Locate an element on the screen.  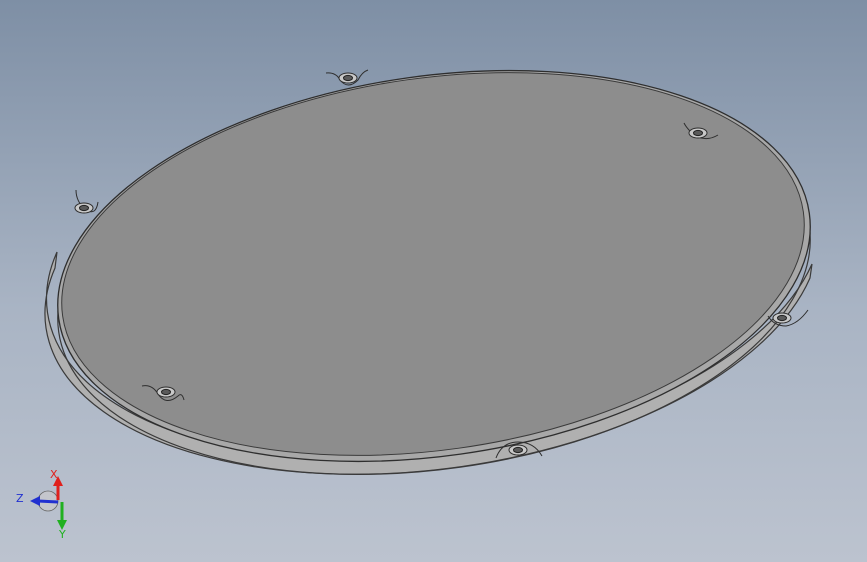
y-axis-label: Y is located at coordinates (62, 534).